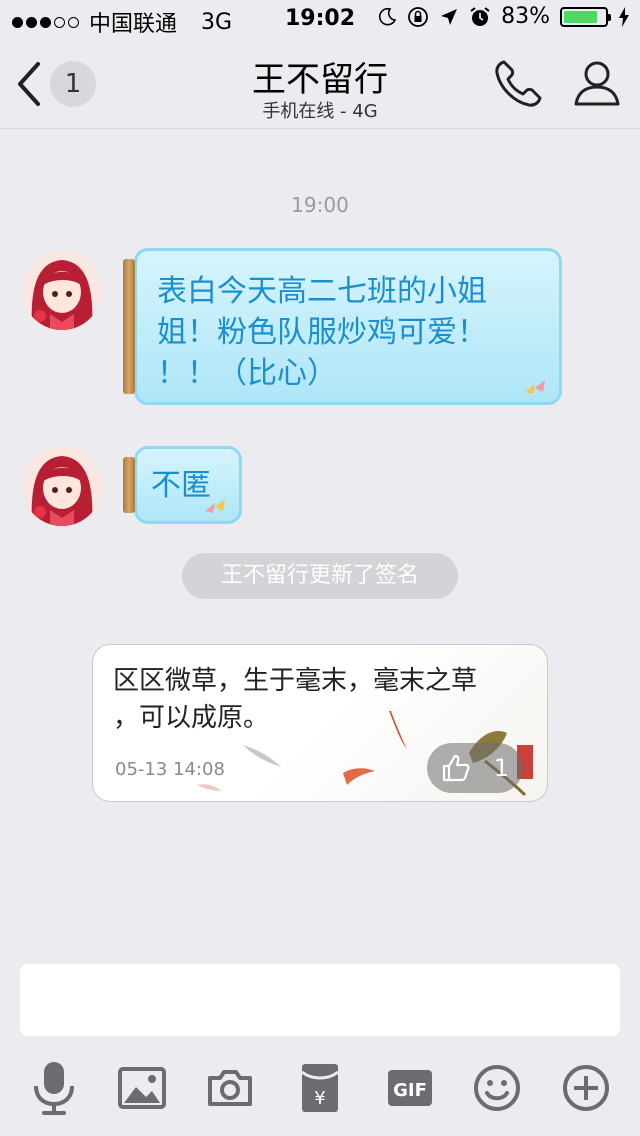  I want to click on signature-card: 区区微草，生于毫末，毫末之草 ，可以成原。 05-13 14:08 1, so click(320, 723).